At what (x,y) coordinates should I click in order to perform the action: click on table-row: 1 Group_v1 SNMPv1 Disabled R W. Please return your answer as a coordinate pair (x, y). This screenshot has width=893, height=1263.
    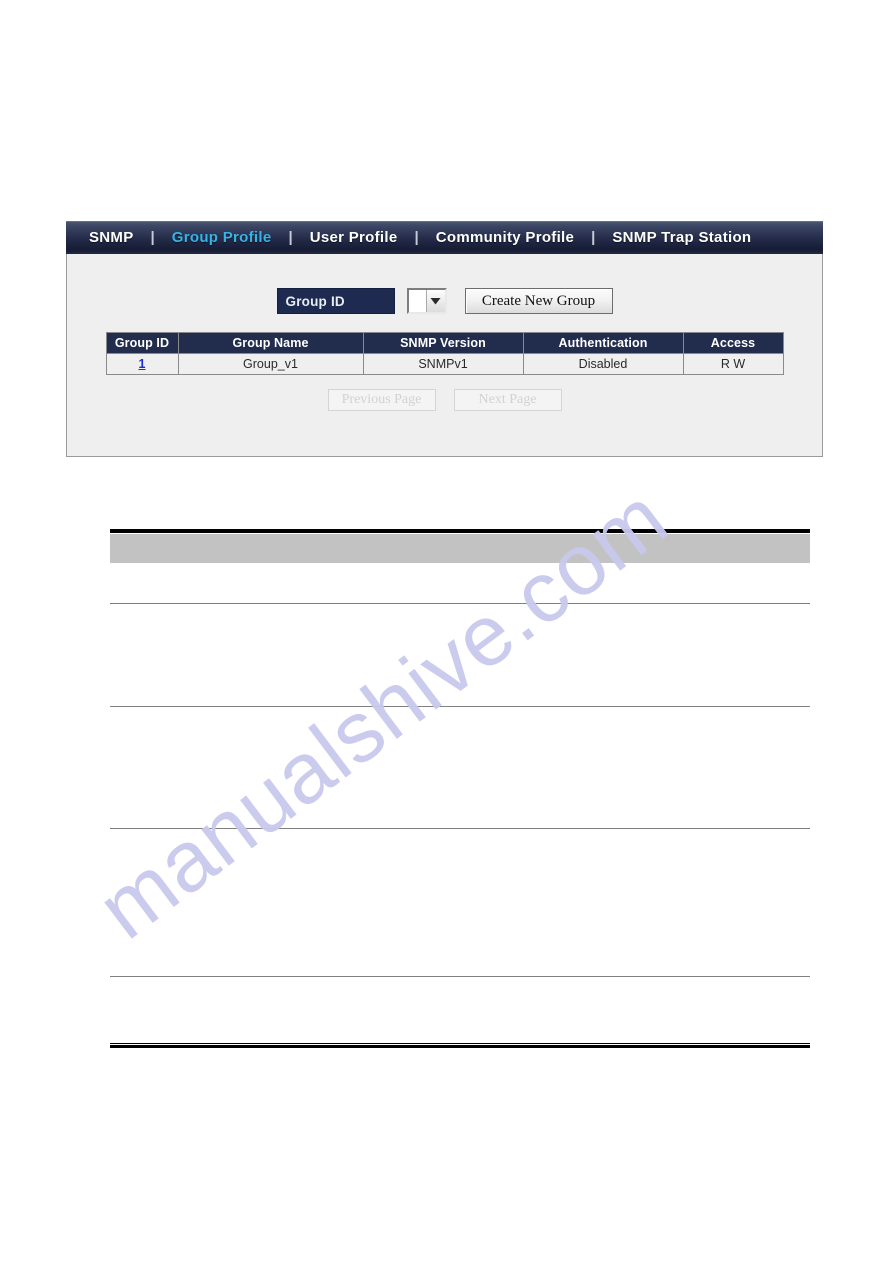
    Looking at the image, I should click on (444, 364).